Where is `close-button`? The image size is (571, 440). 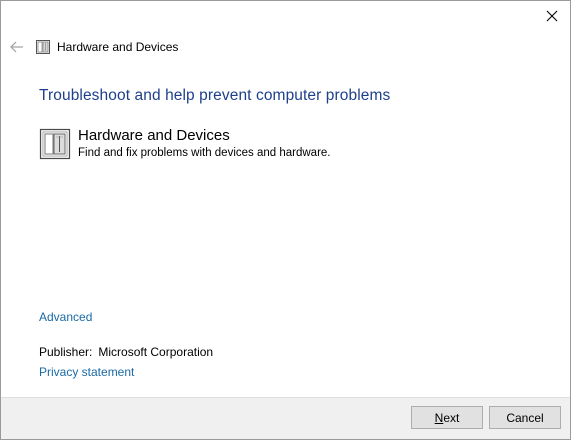
close-button is located at coordinates (552, 16).